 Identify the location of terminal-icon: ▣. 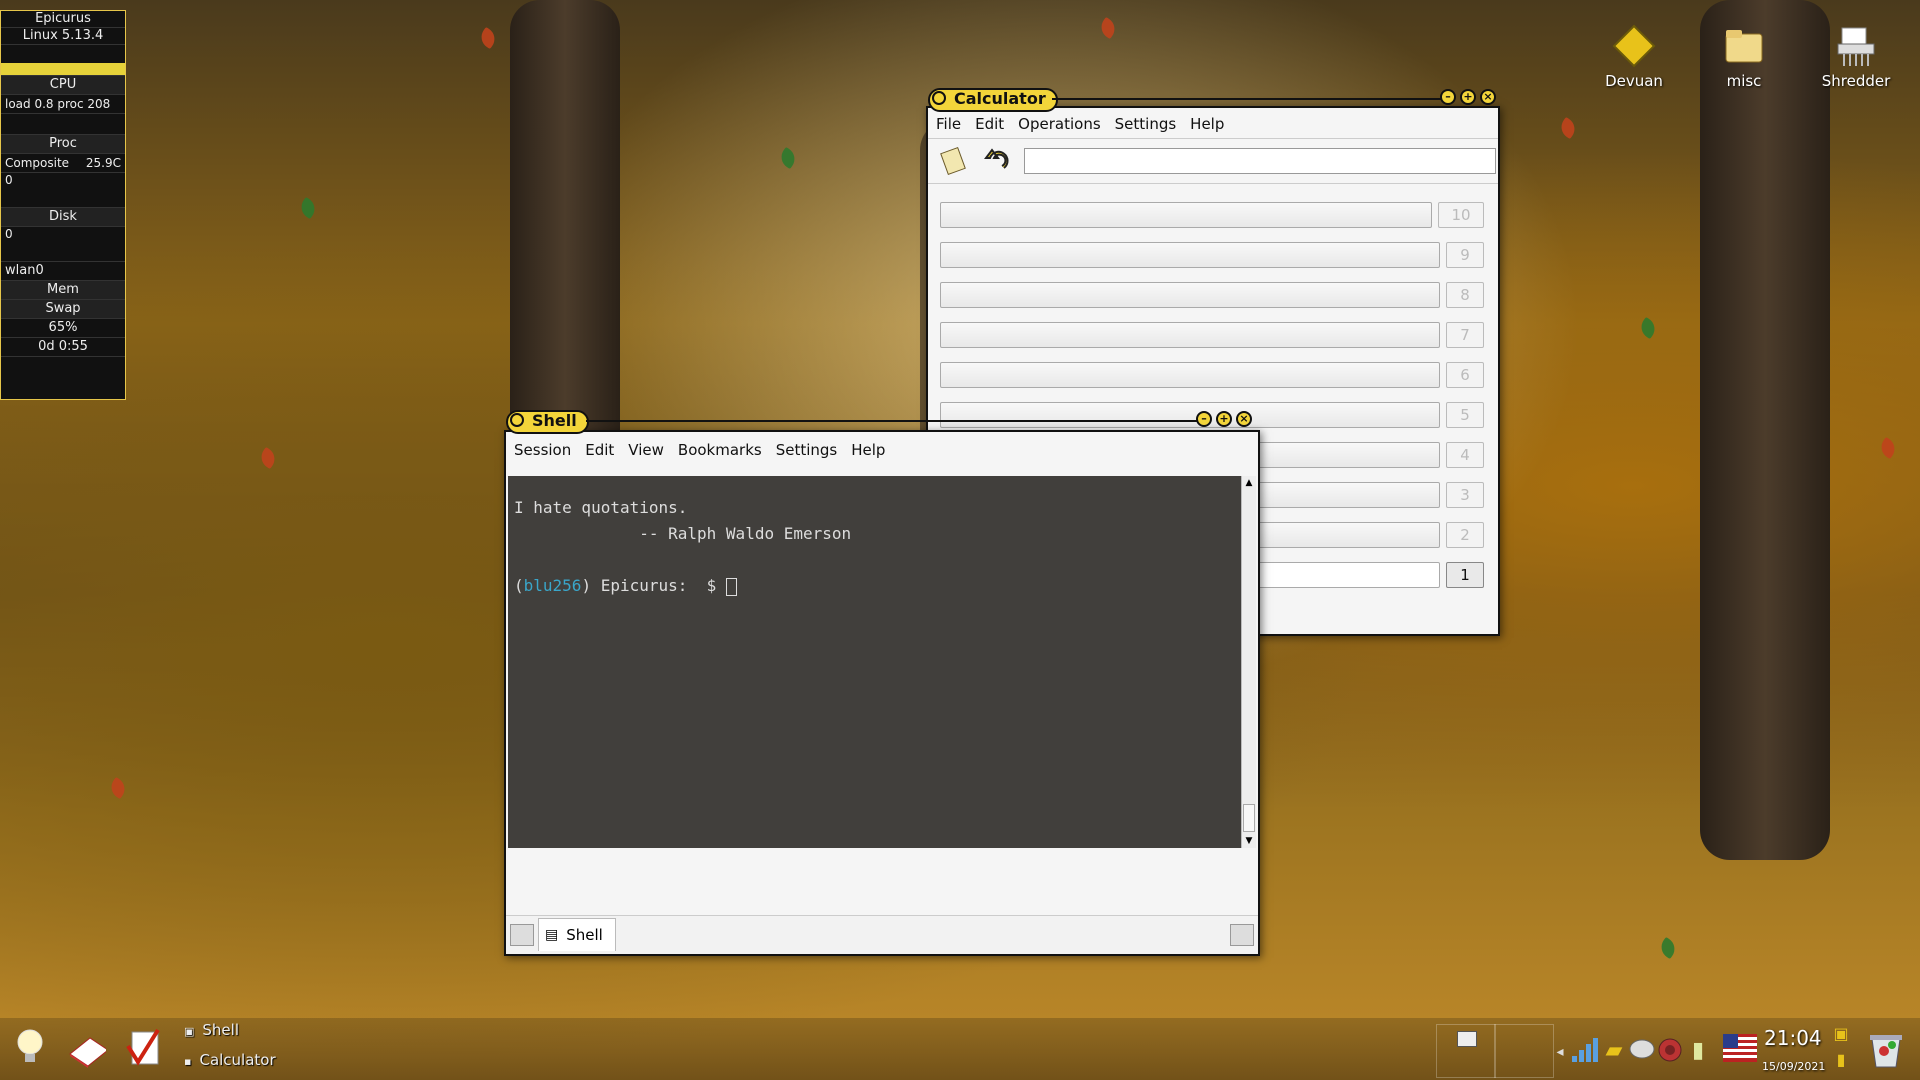
(189, 1031).